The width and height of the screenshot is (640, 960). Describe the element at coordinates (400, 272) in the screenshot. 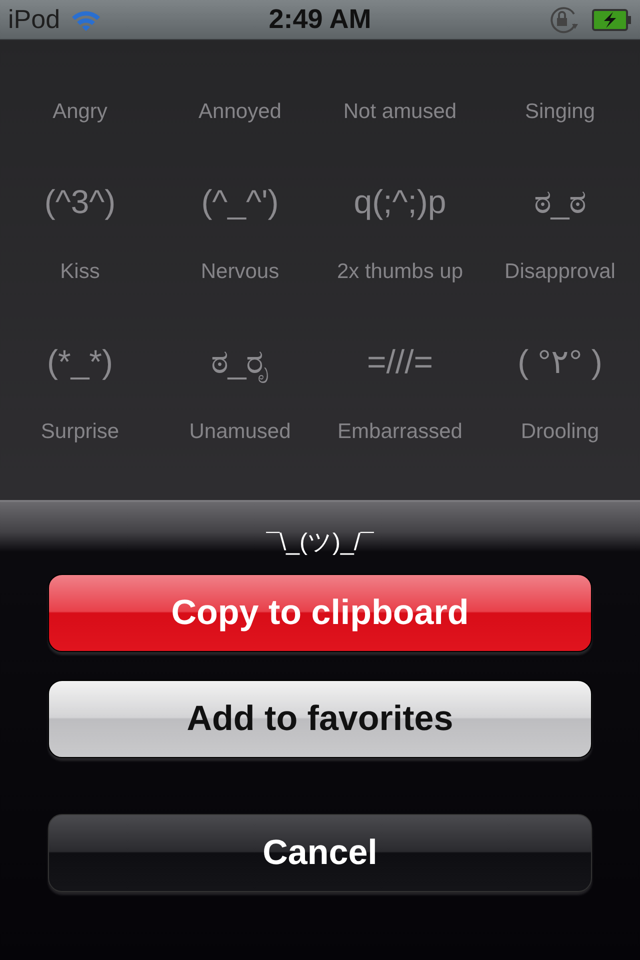

I see `emoticon-label: 2x thumbs up` at that location.